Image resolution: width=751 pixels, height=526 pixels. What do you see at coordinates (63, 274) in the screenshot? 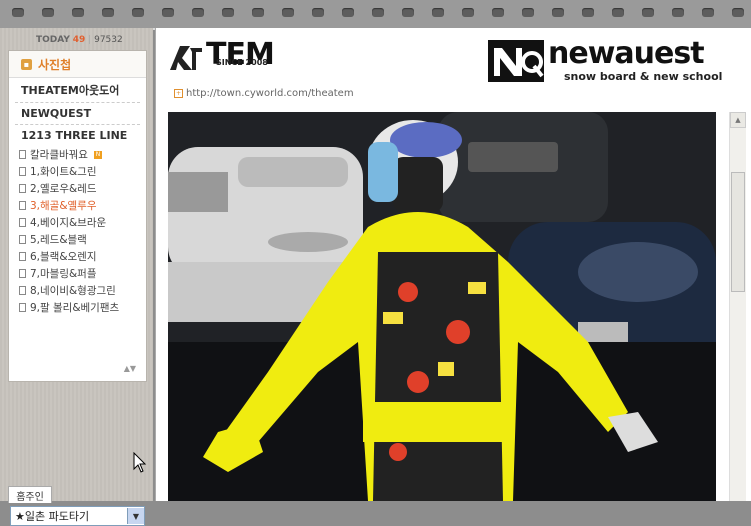
I see `menu-item-label: 7,마블링&퍼플` at bounding box center [63, 274].